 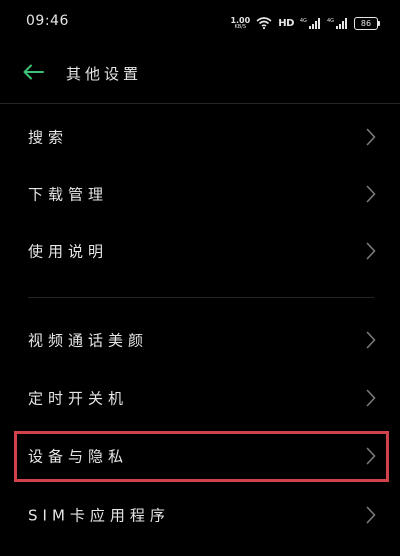 I want to click on page-title: 其他设置, so click(x=104, y=74).